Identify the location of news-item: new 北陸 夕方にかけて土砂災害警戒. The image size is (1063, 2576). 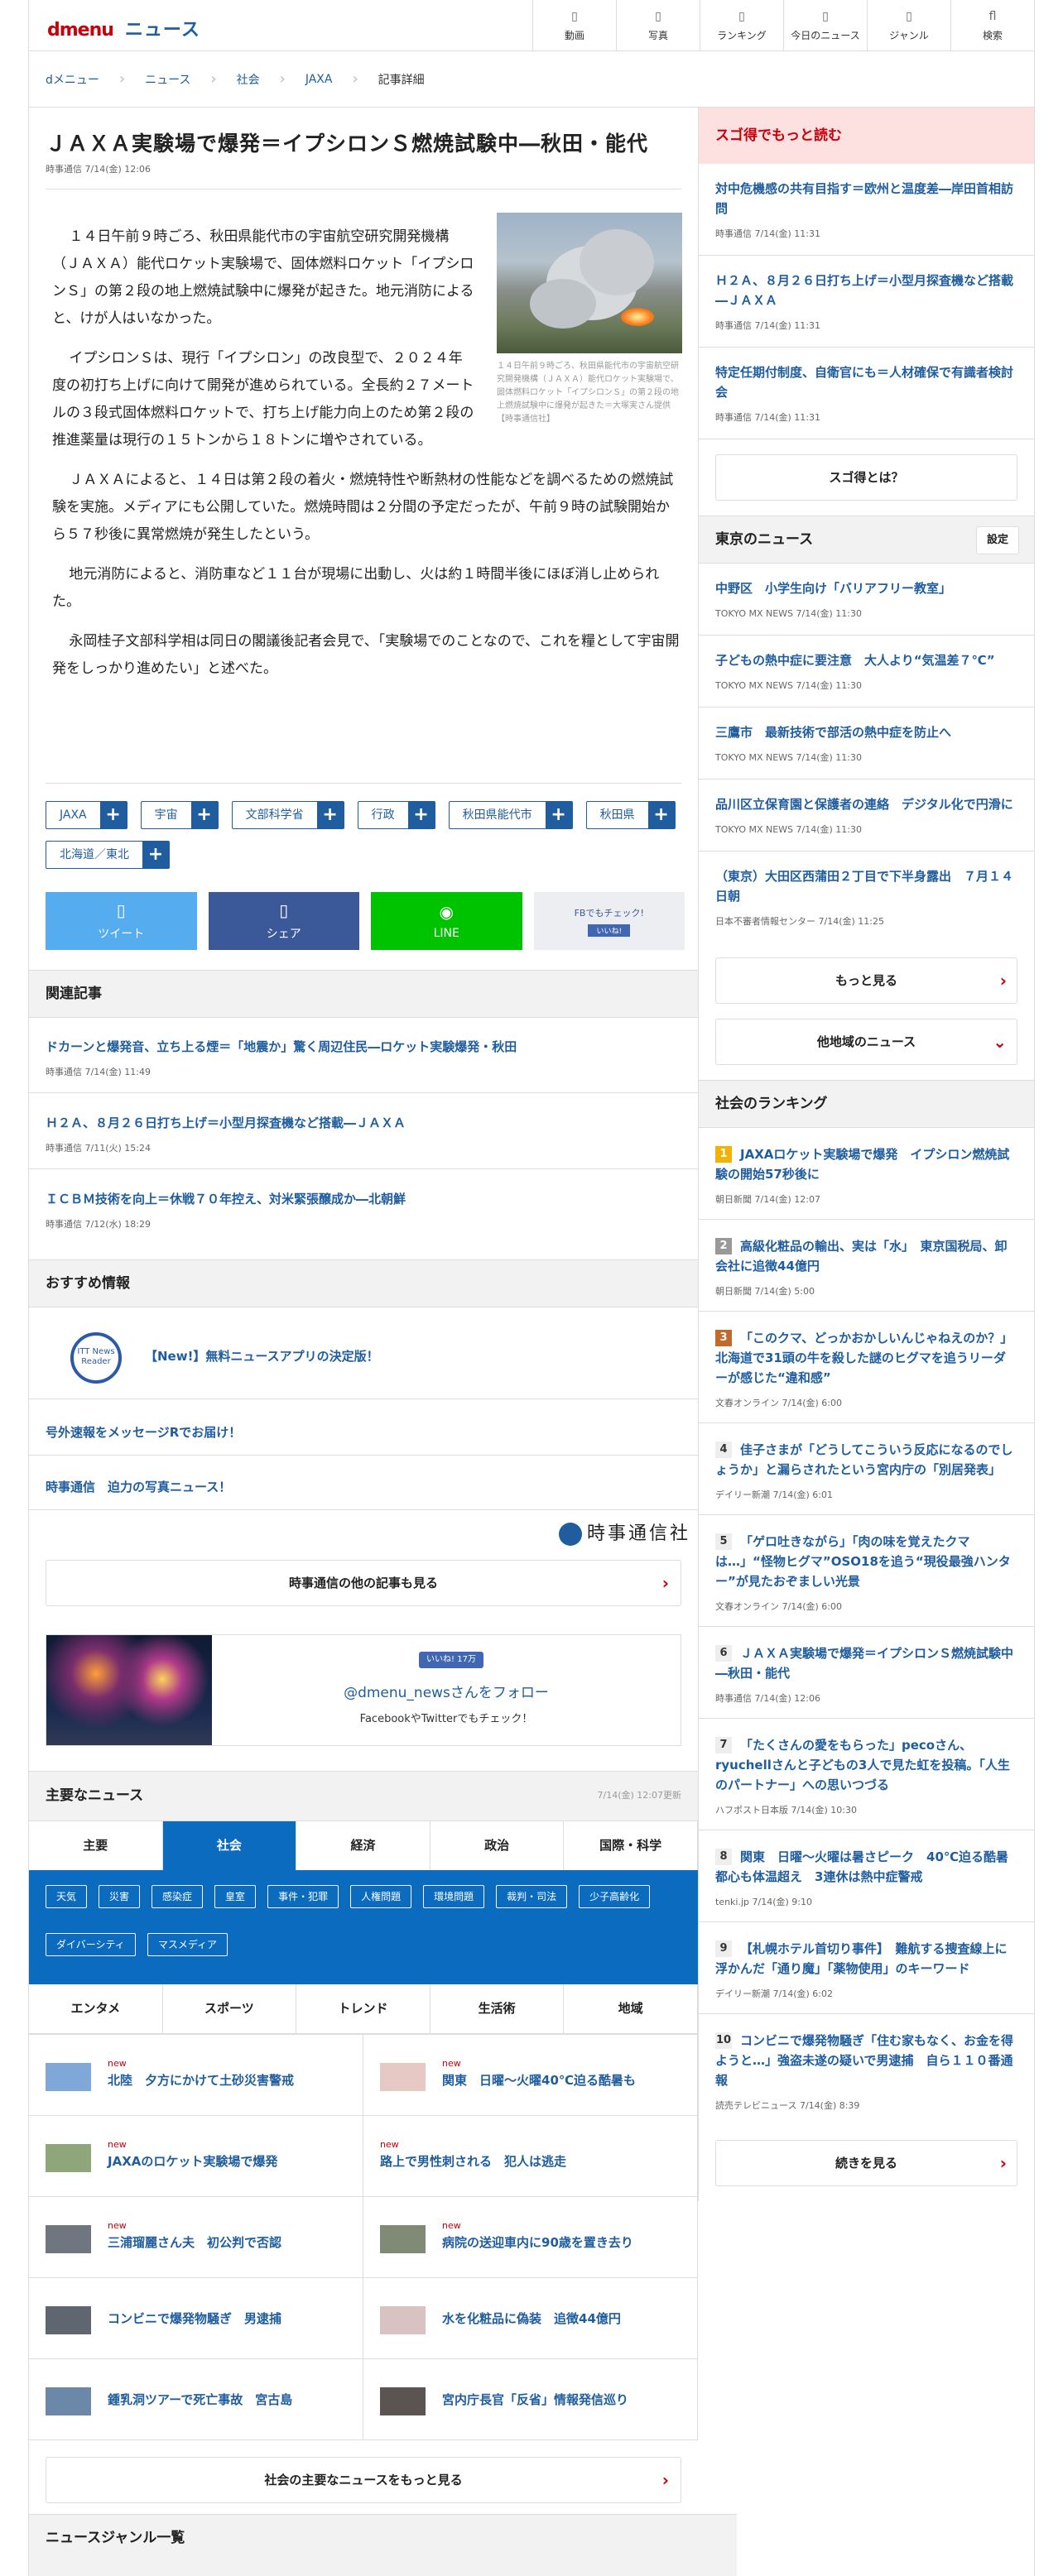
(196, 2076).